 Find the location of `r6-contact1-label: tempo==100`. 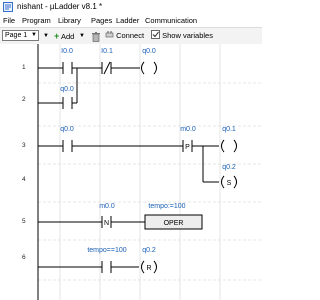

r6-contact1-label: tempo==100 is located at coordinates (106, 250).